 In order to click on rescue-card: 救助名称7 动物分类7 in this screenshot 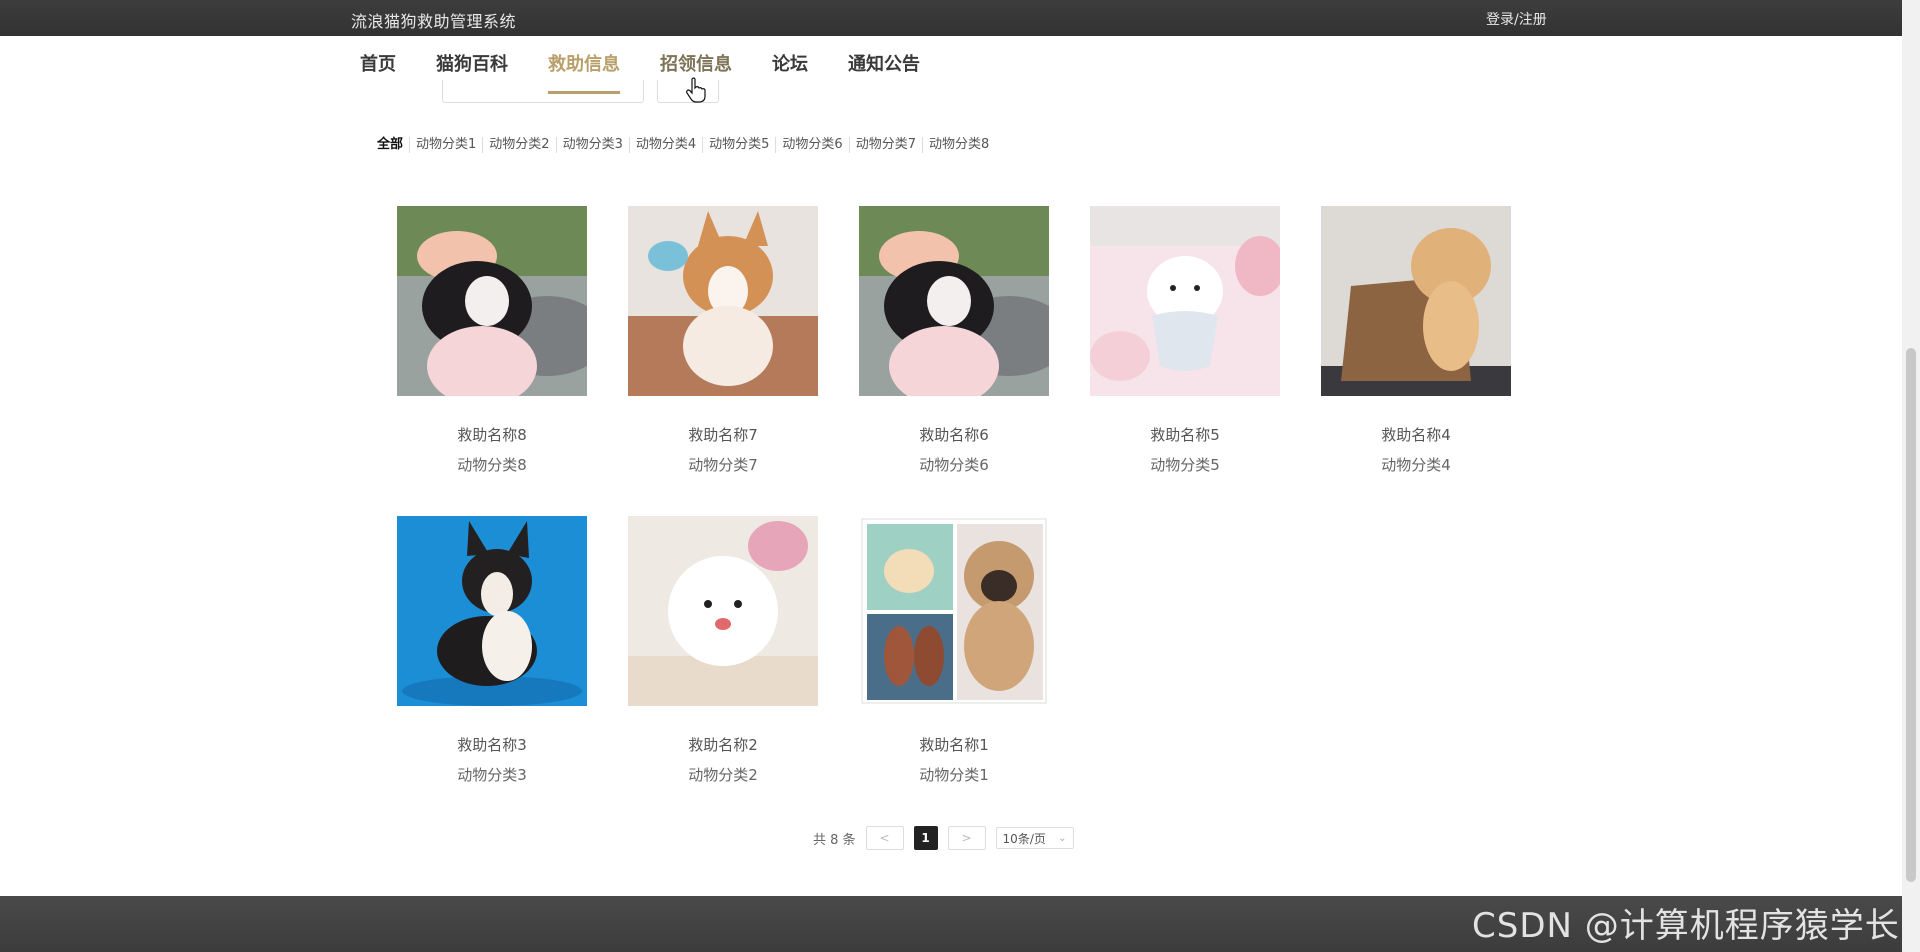, I will do `click(723, 340)`.